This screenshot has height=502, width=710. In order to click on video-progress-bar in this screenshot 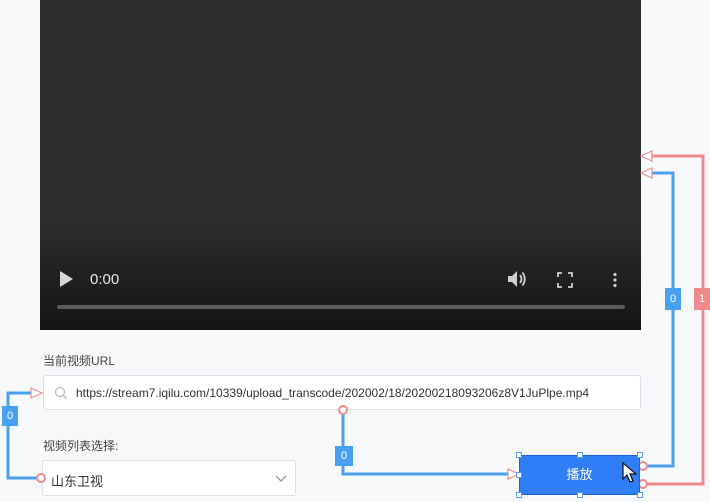, I will do `click(341, 307)`.